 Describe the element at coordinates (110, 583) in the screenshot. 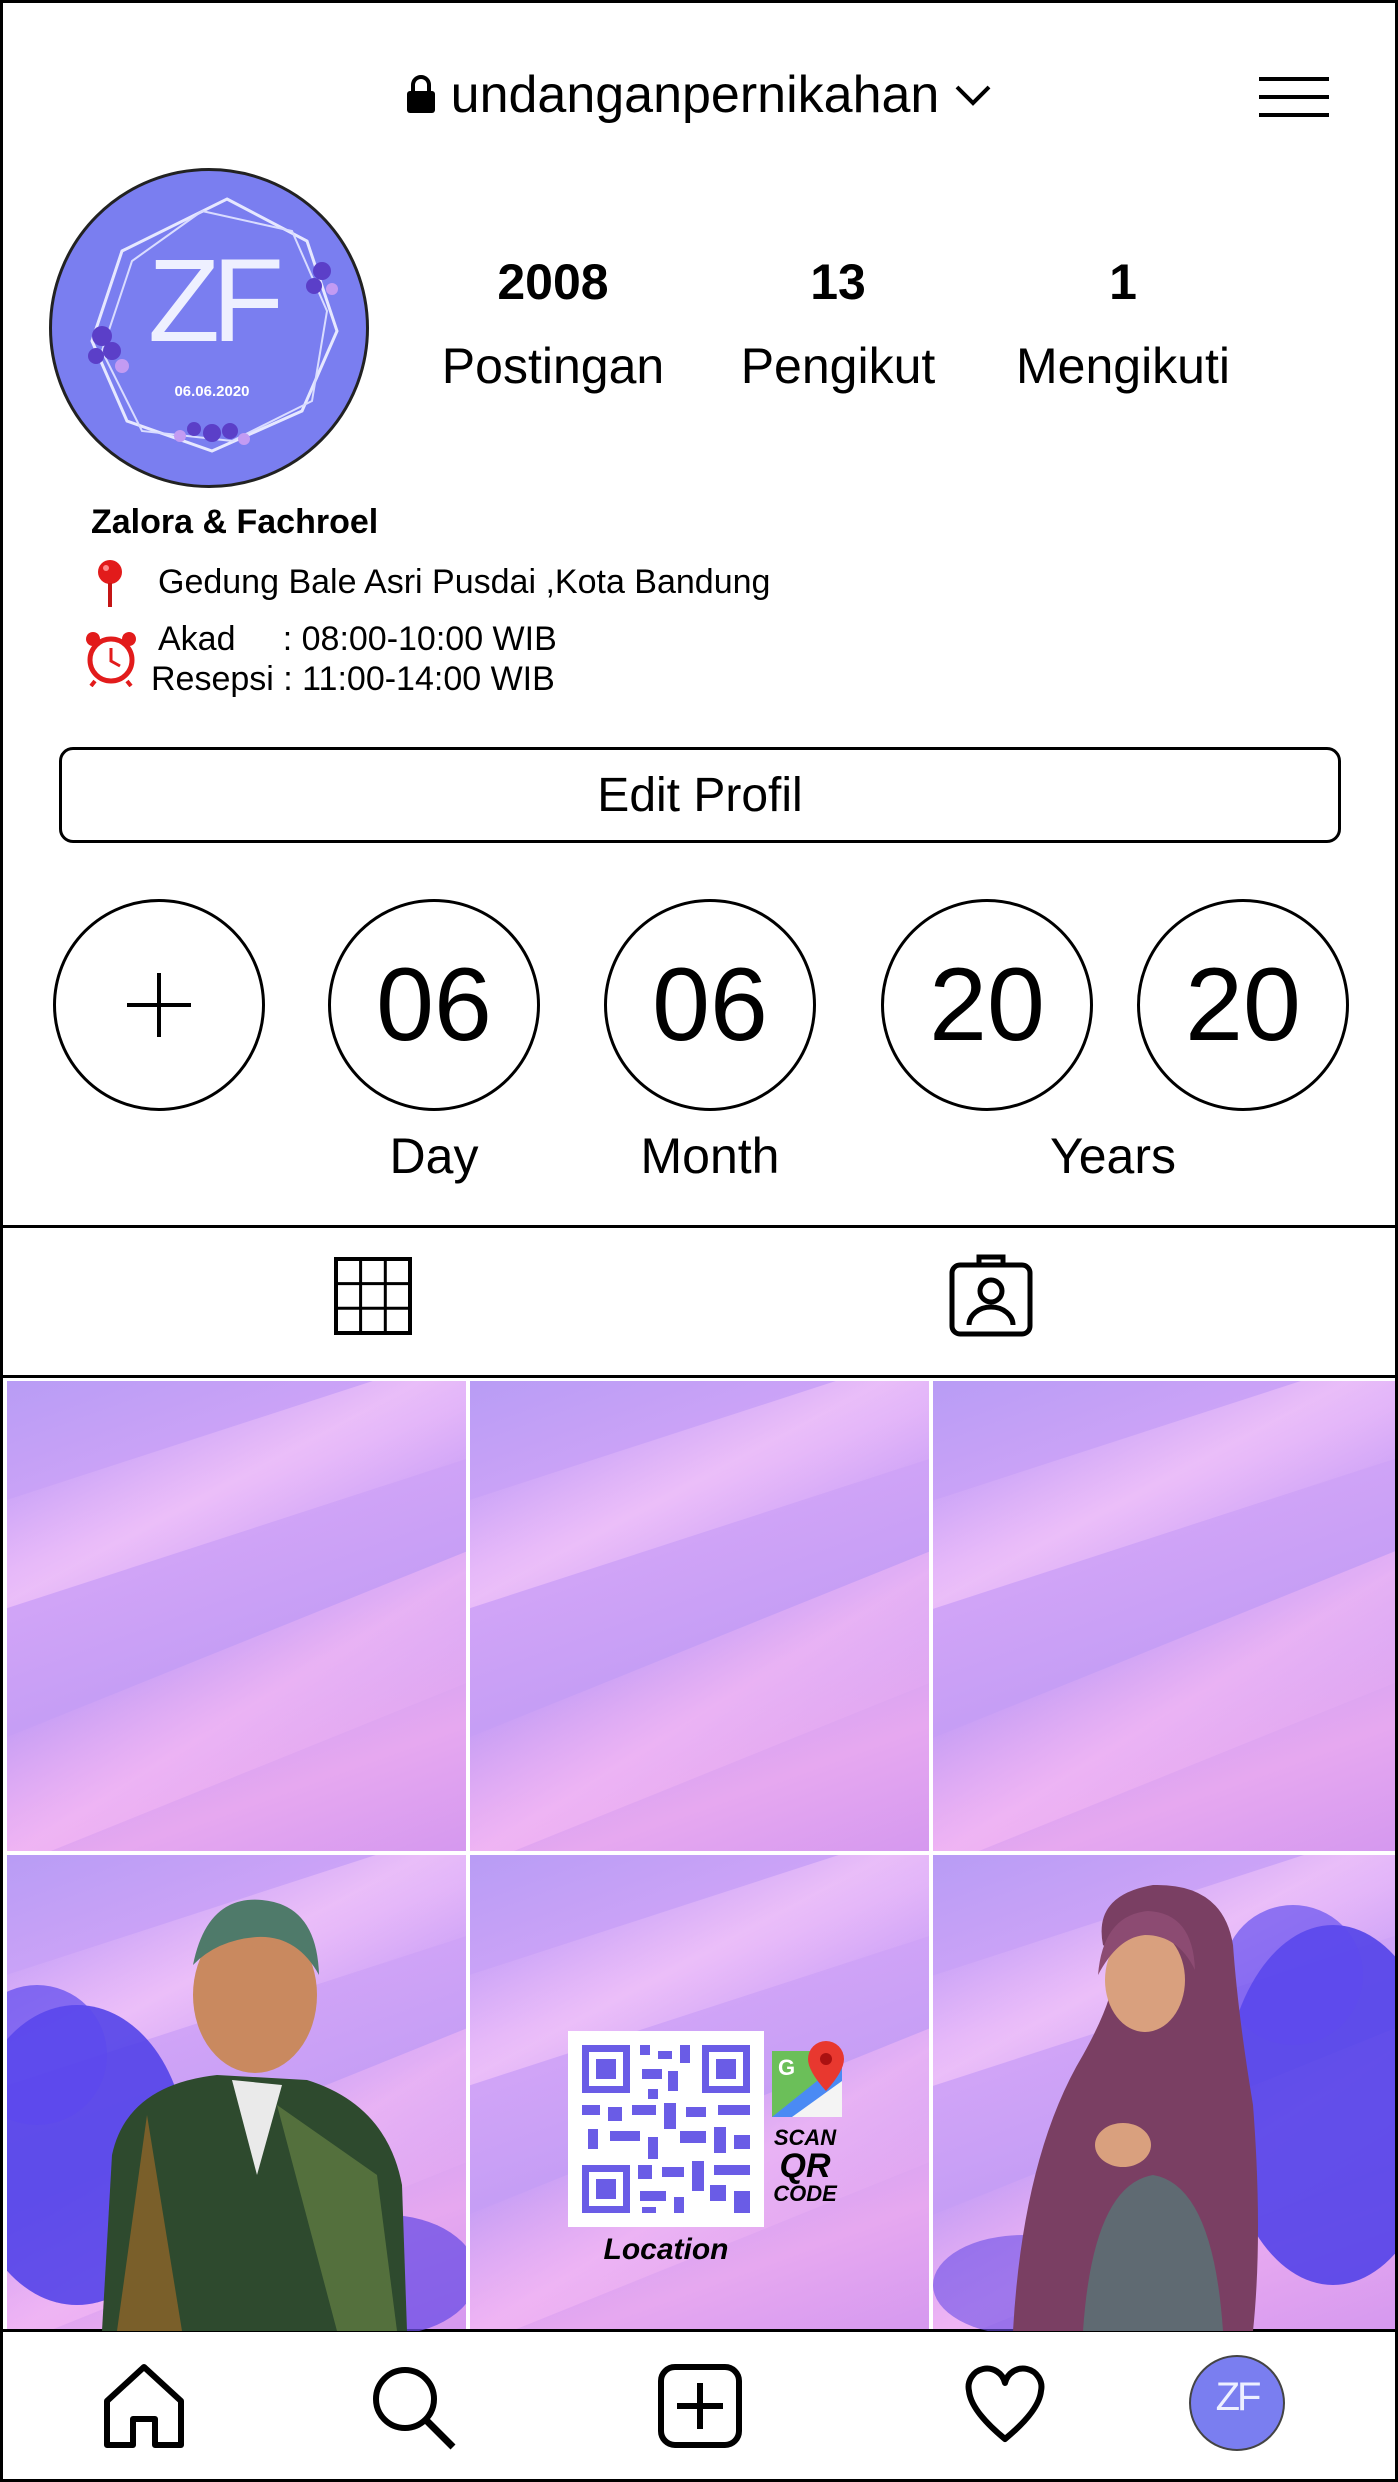

I see `pin-icon` at that location.